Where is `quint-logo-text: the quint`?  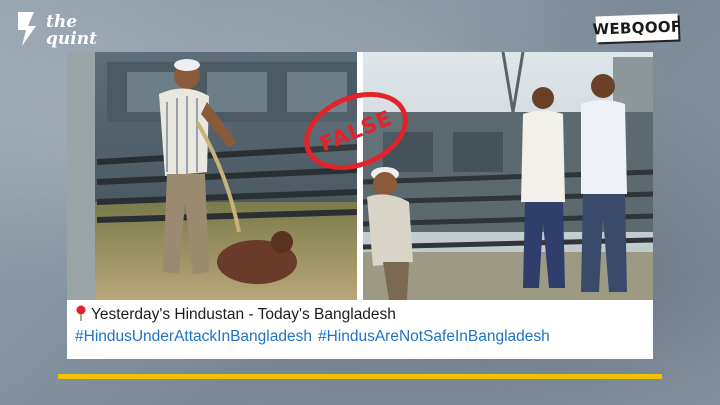
quint-logo-text: the quint is located at coordinates (71, 31).